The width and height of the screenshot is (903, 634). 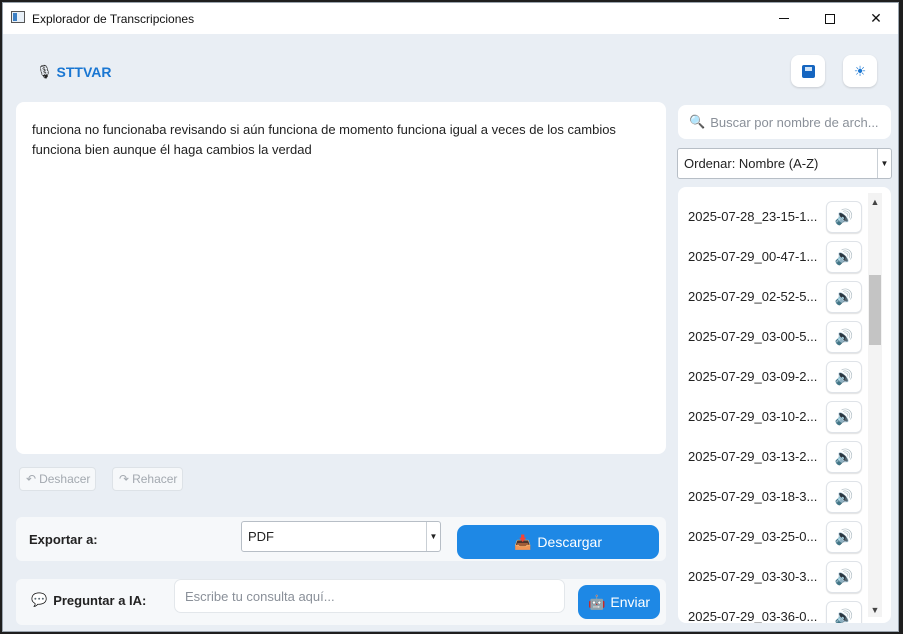 I want to click on file-list-item: 2025-07-28_23-15-1... 🔊, so click(x=773, y=216).